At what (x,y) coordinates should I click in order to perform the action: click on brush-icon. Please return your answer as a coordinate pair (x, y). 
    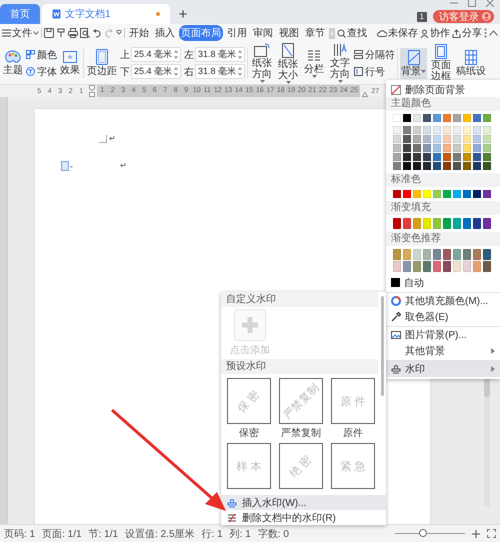
    Looking at the image, I should click on (61, 33).